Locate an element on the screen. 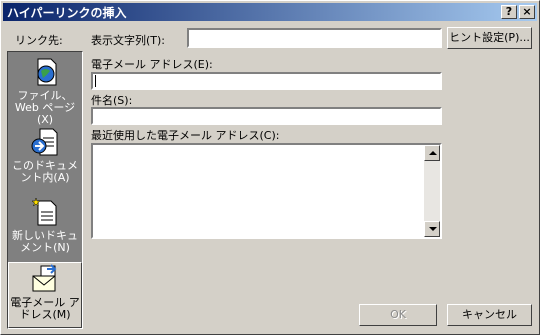  scroll-up-button is located at coordinates (432, 153).